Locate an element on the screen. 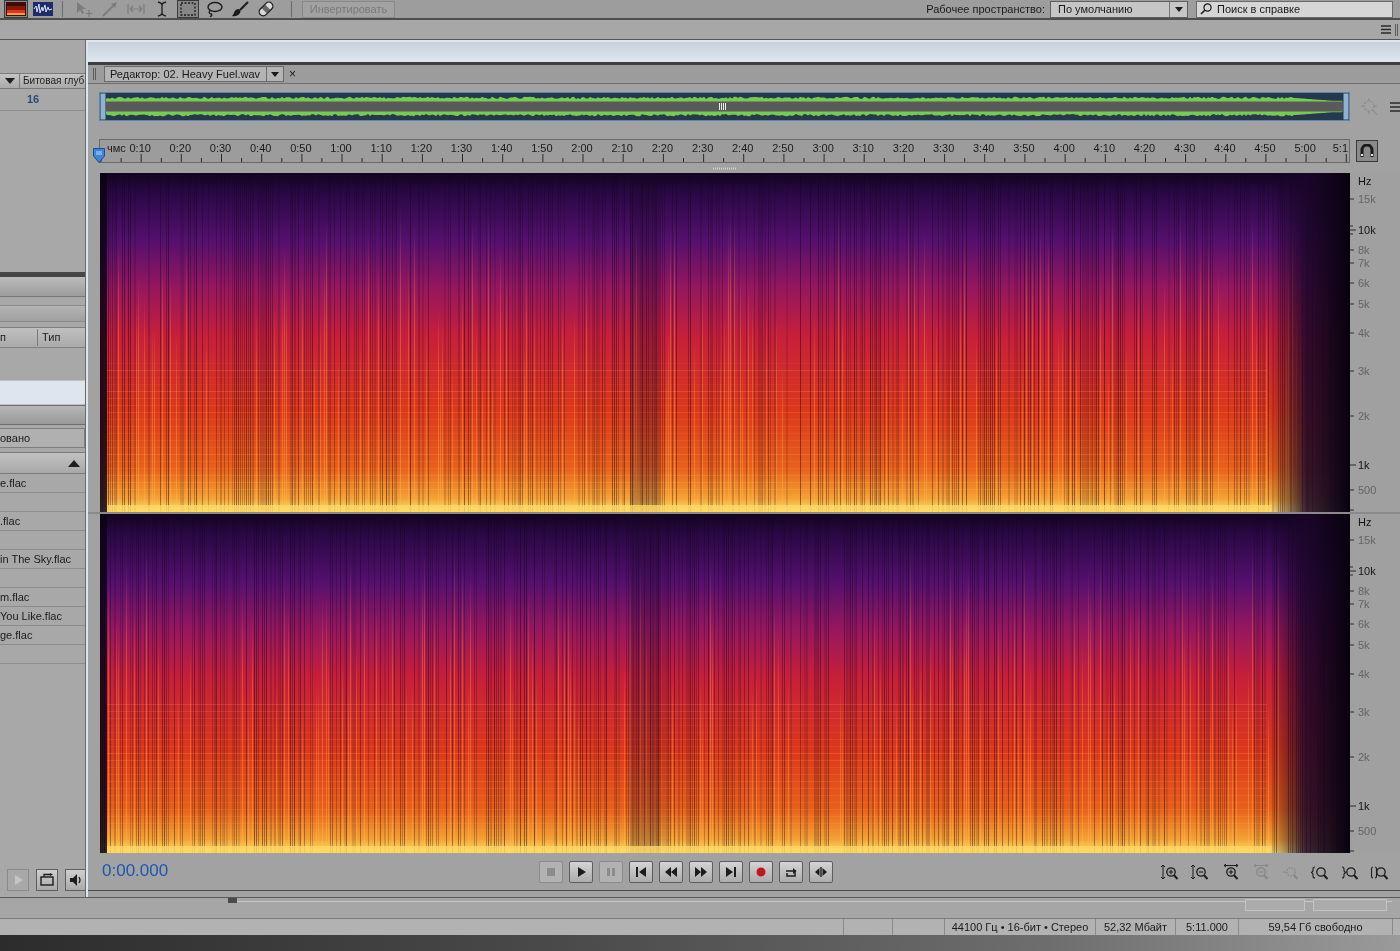 Image resolution: width=1400 pixels, height=951 pixels. editor-tab: Редактор: 02. Heavy Fuel.wav is located at coordinates (194, 74).